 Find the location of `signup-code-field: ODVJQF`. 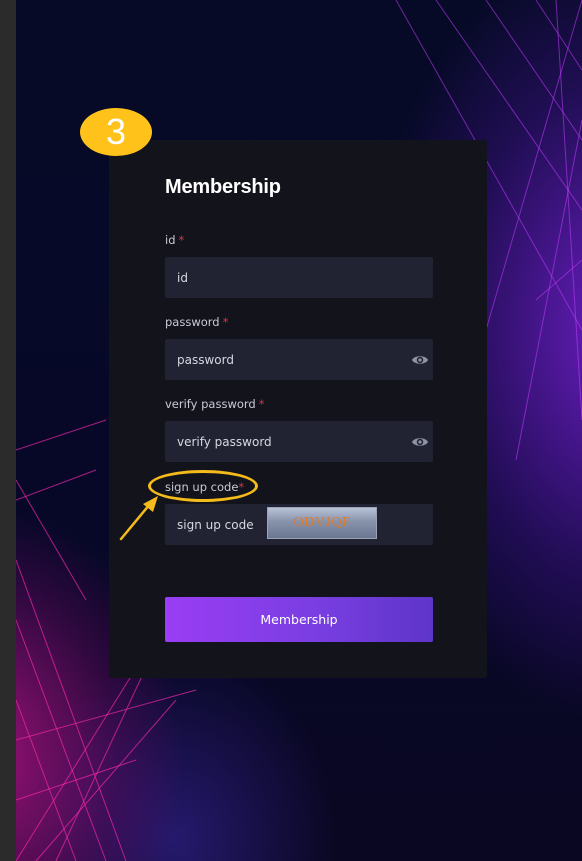

signup-code-field: ODVJQF is located at coordinates (299, 524).